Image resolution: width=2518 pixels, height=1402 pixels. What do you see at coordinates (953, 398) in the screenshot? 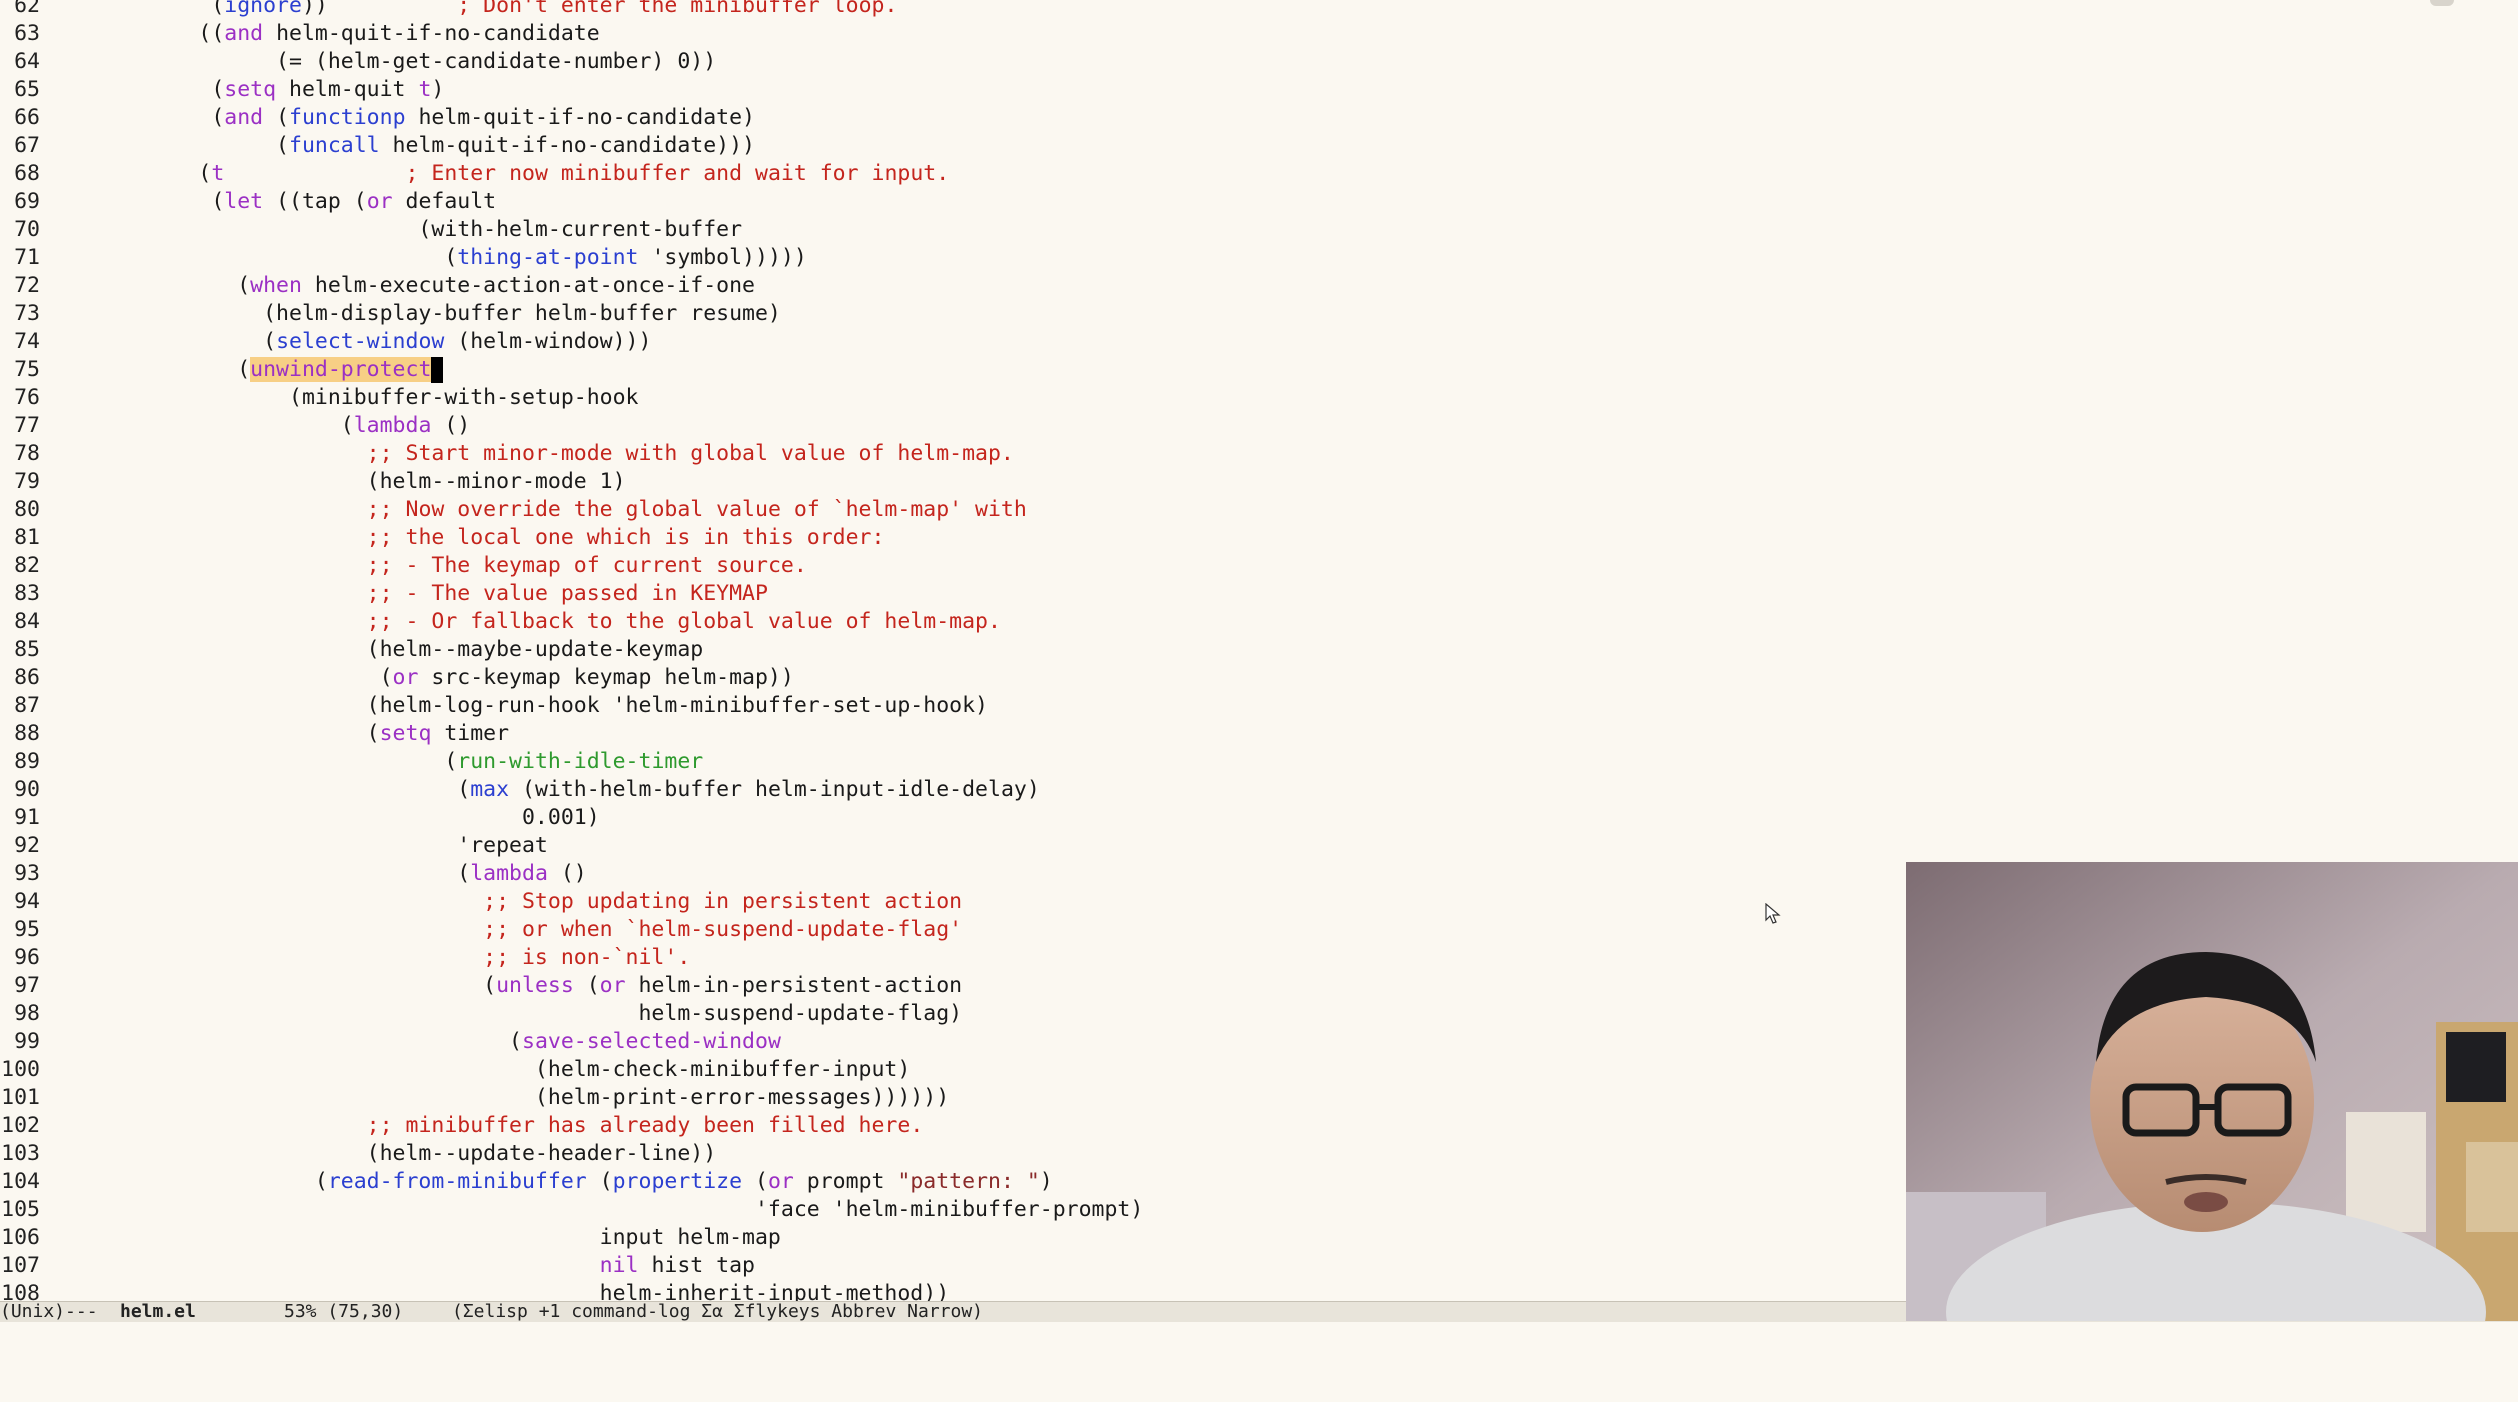
I see `code-line: 76 (minibuffer-with-setup-hook` at bounding box center [953, 398].